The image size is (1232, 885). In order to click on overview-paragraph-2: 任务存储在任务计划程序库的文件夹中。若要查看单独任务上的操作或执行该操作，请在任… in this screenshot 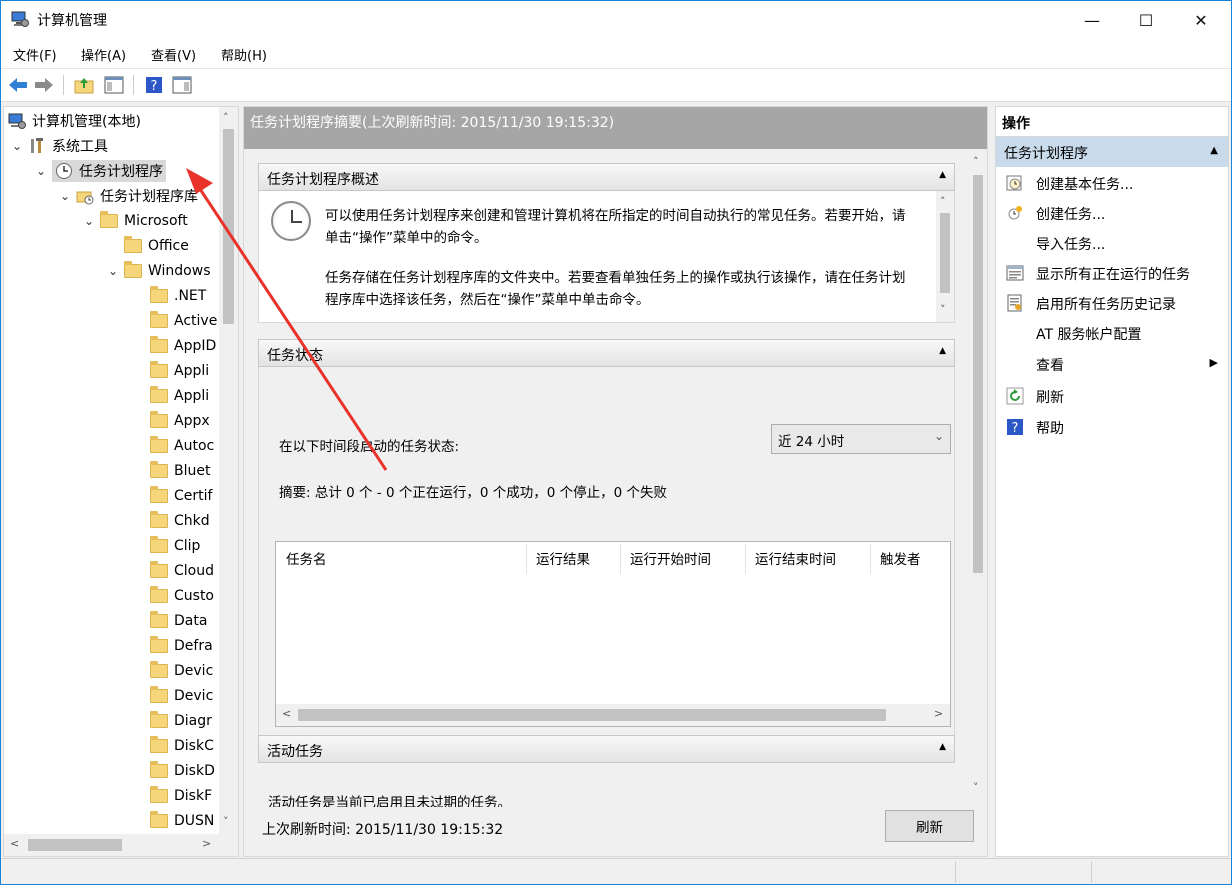, I will do `click(615, 289)`.